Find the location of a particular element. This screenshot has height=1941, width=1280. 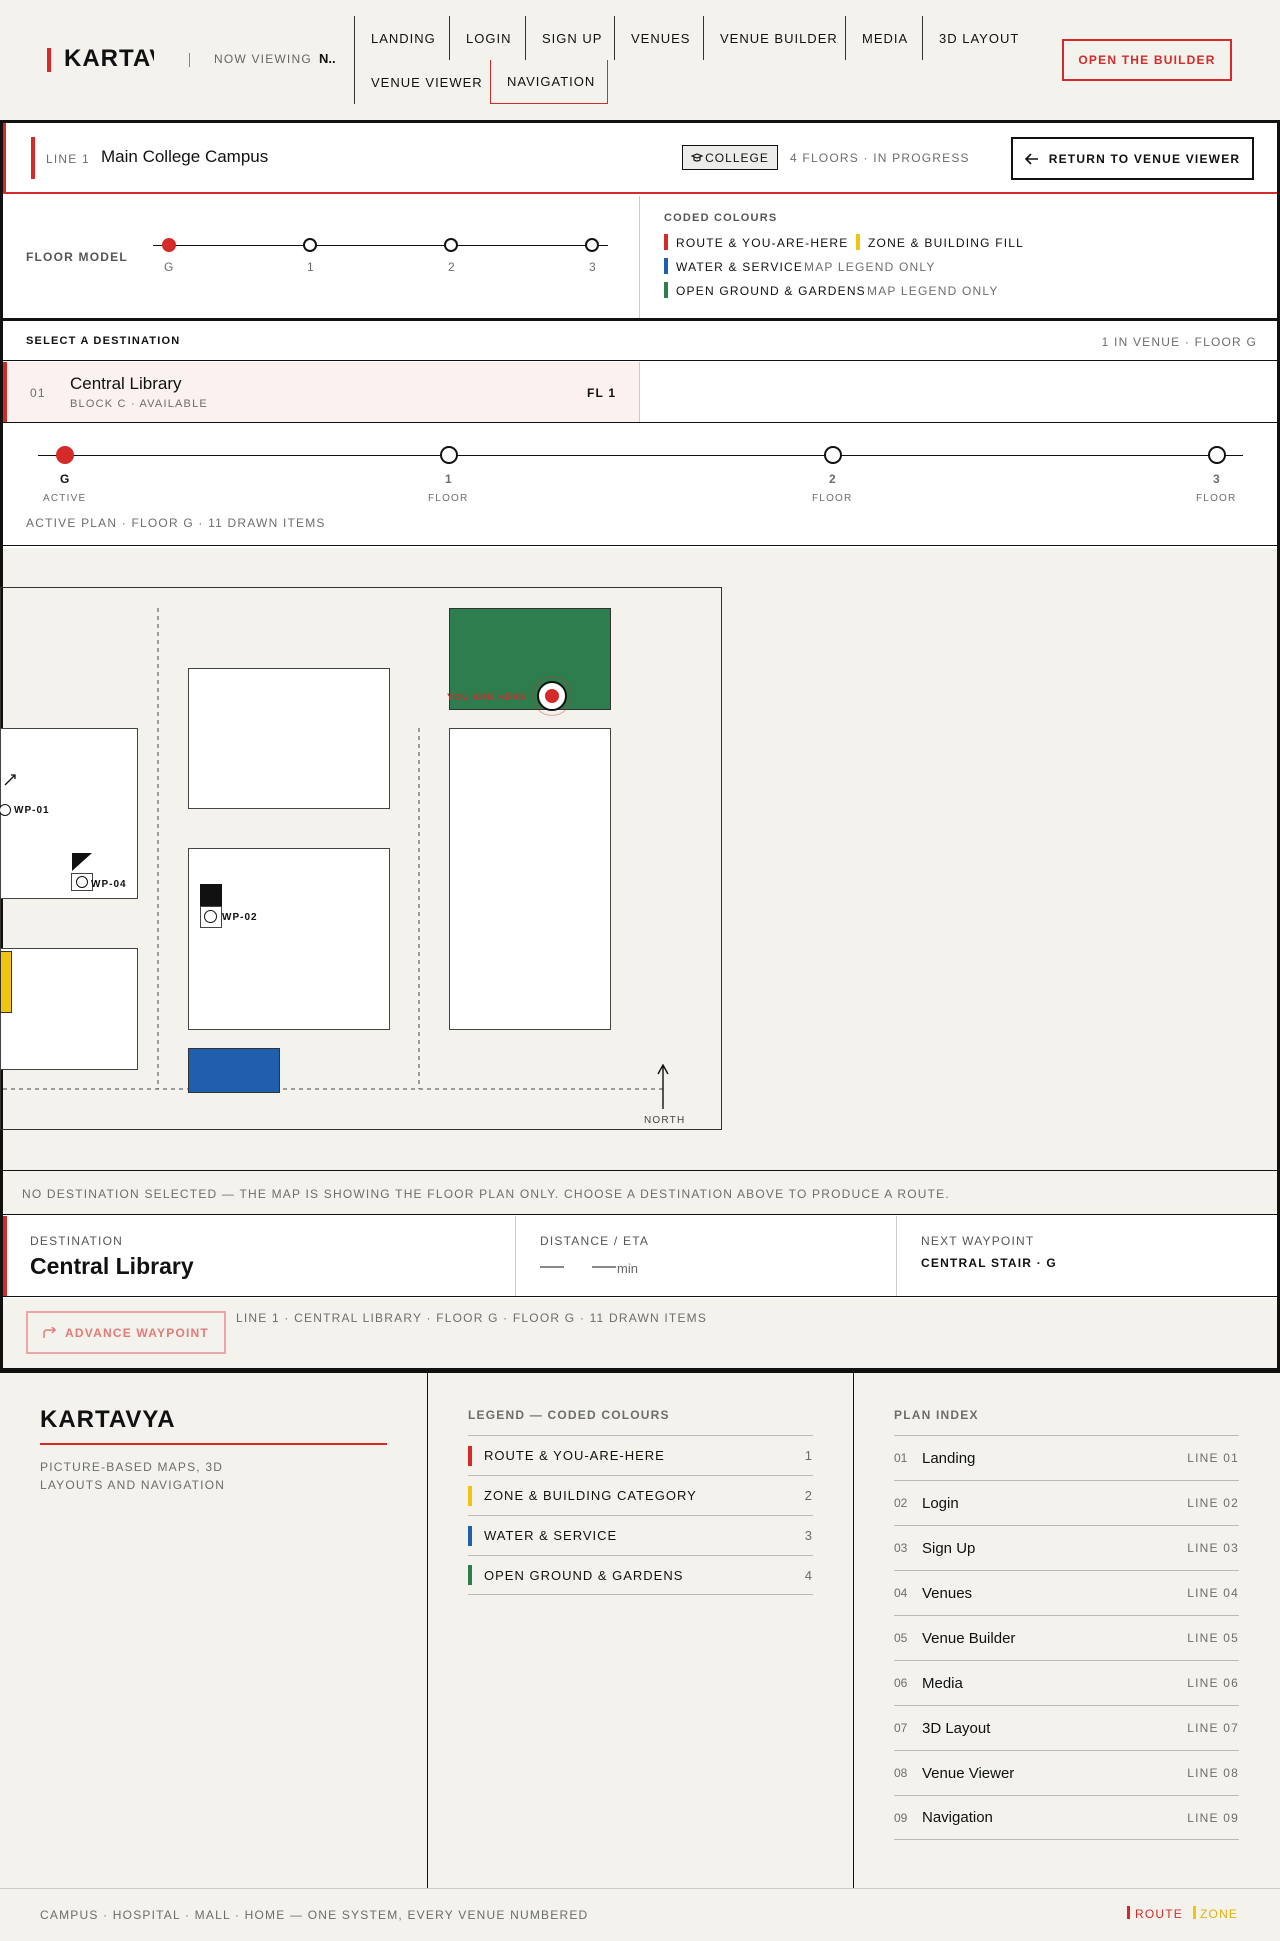

legend-label: OPEN GROUND & GARDENS is located at coordinates (584, 1575).